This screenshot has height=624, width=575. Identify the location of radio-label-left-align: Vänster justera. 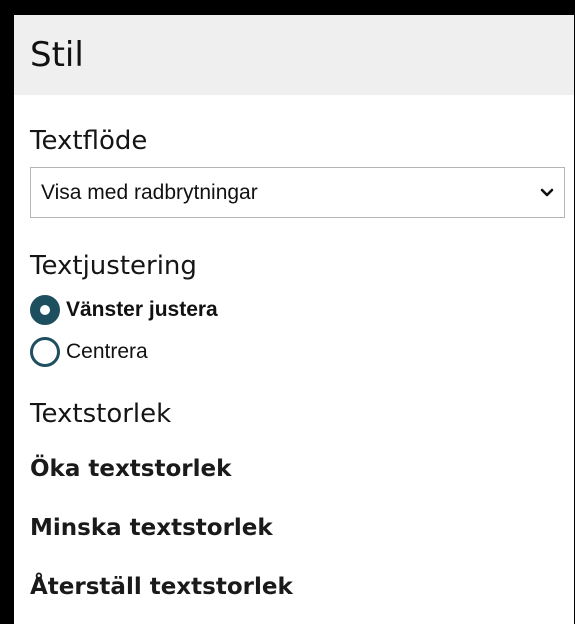
(142, 309).